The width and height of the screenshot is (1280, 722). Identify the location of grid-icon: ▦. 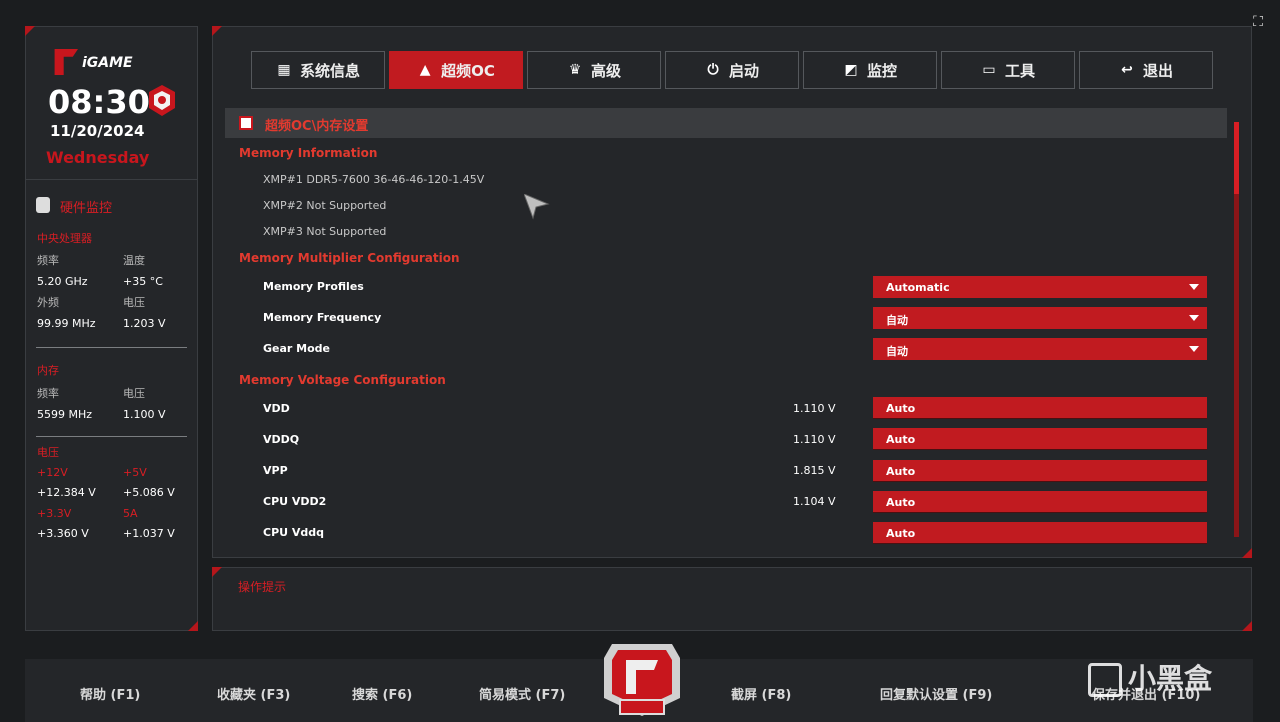
(284, 70).